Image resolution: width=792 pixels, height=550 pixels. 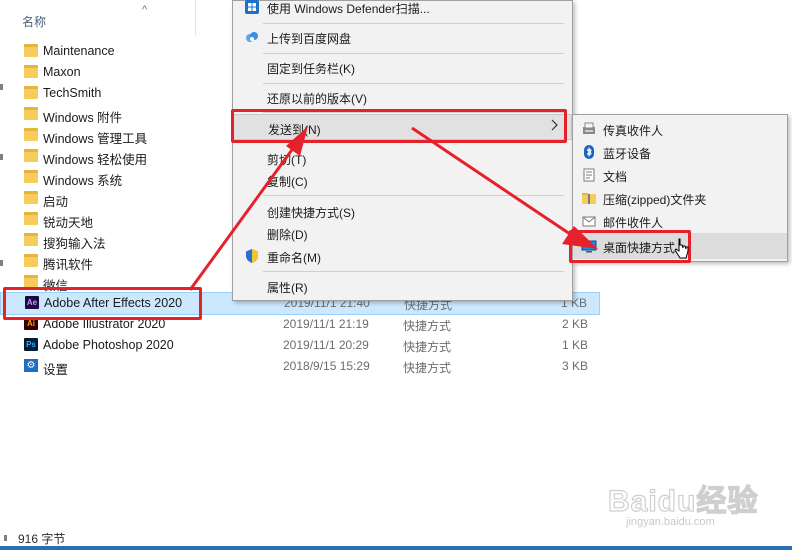 What do you see at coordinates (309, 39) in the screenshot?
I see `menu-item-label: 上传到百度网盘` at bounding box center [309, 39].